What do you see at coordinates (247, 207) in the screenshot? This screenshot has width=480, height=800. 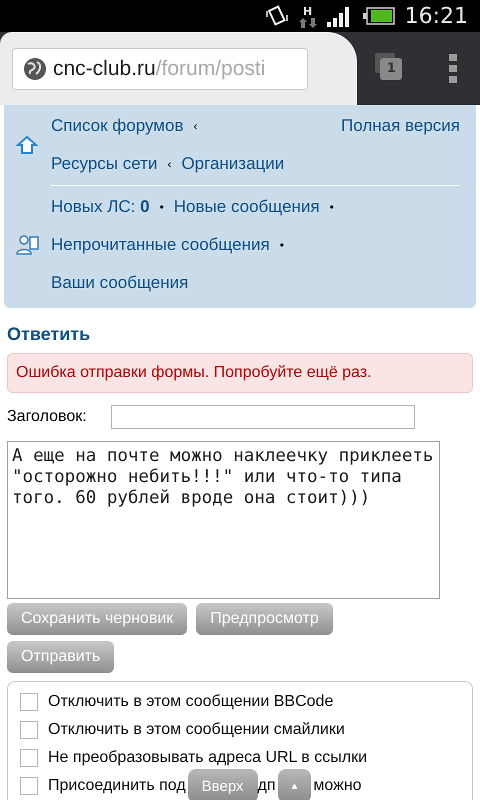 I see `new-posts-link: Новые сообщения` at bounding box center [247, 207].